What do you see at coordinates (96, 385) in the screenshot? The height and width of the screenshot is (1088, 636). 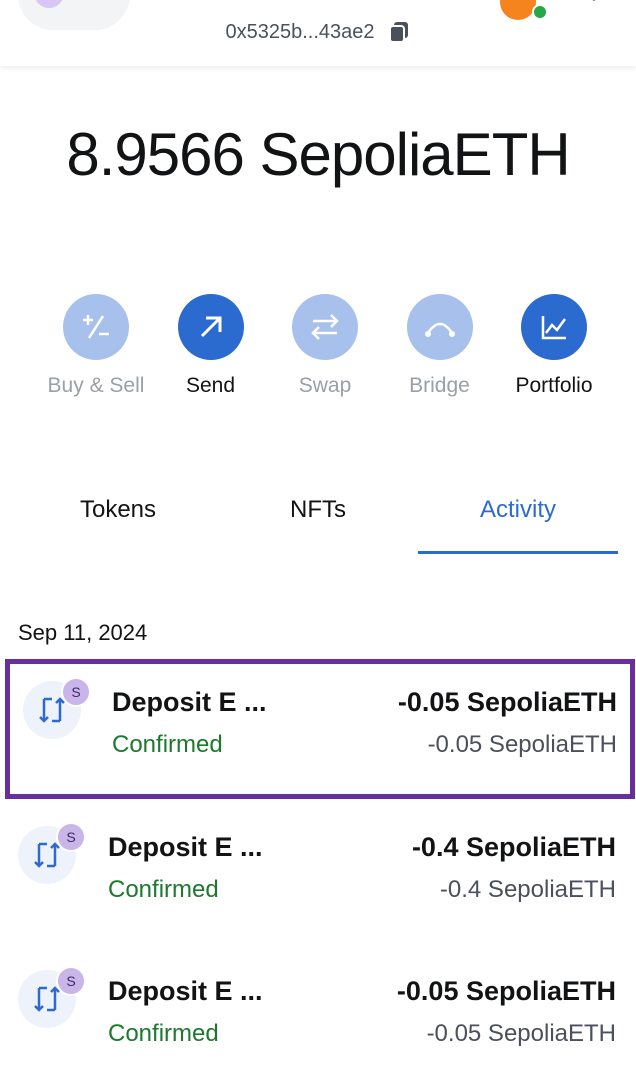 I see `buy-sell-label: Buy & Sell` at bounding box center [96, 385].